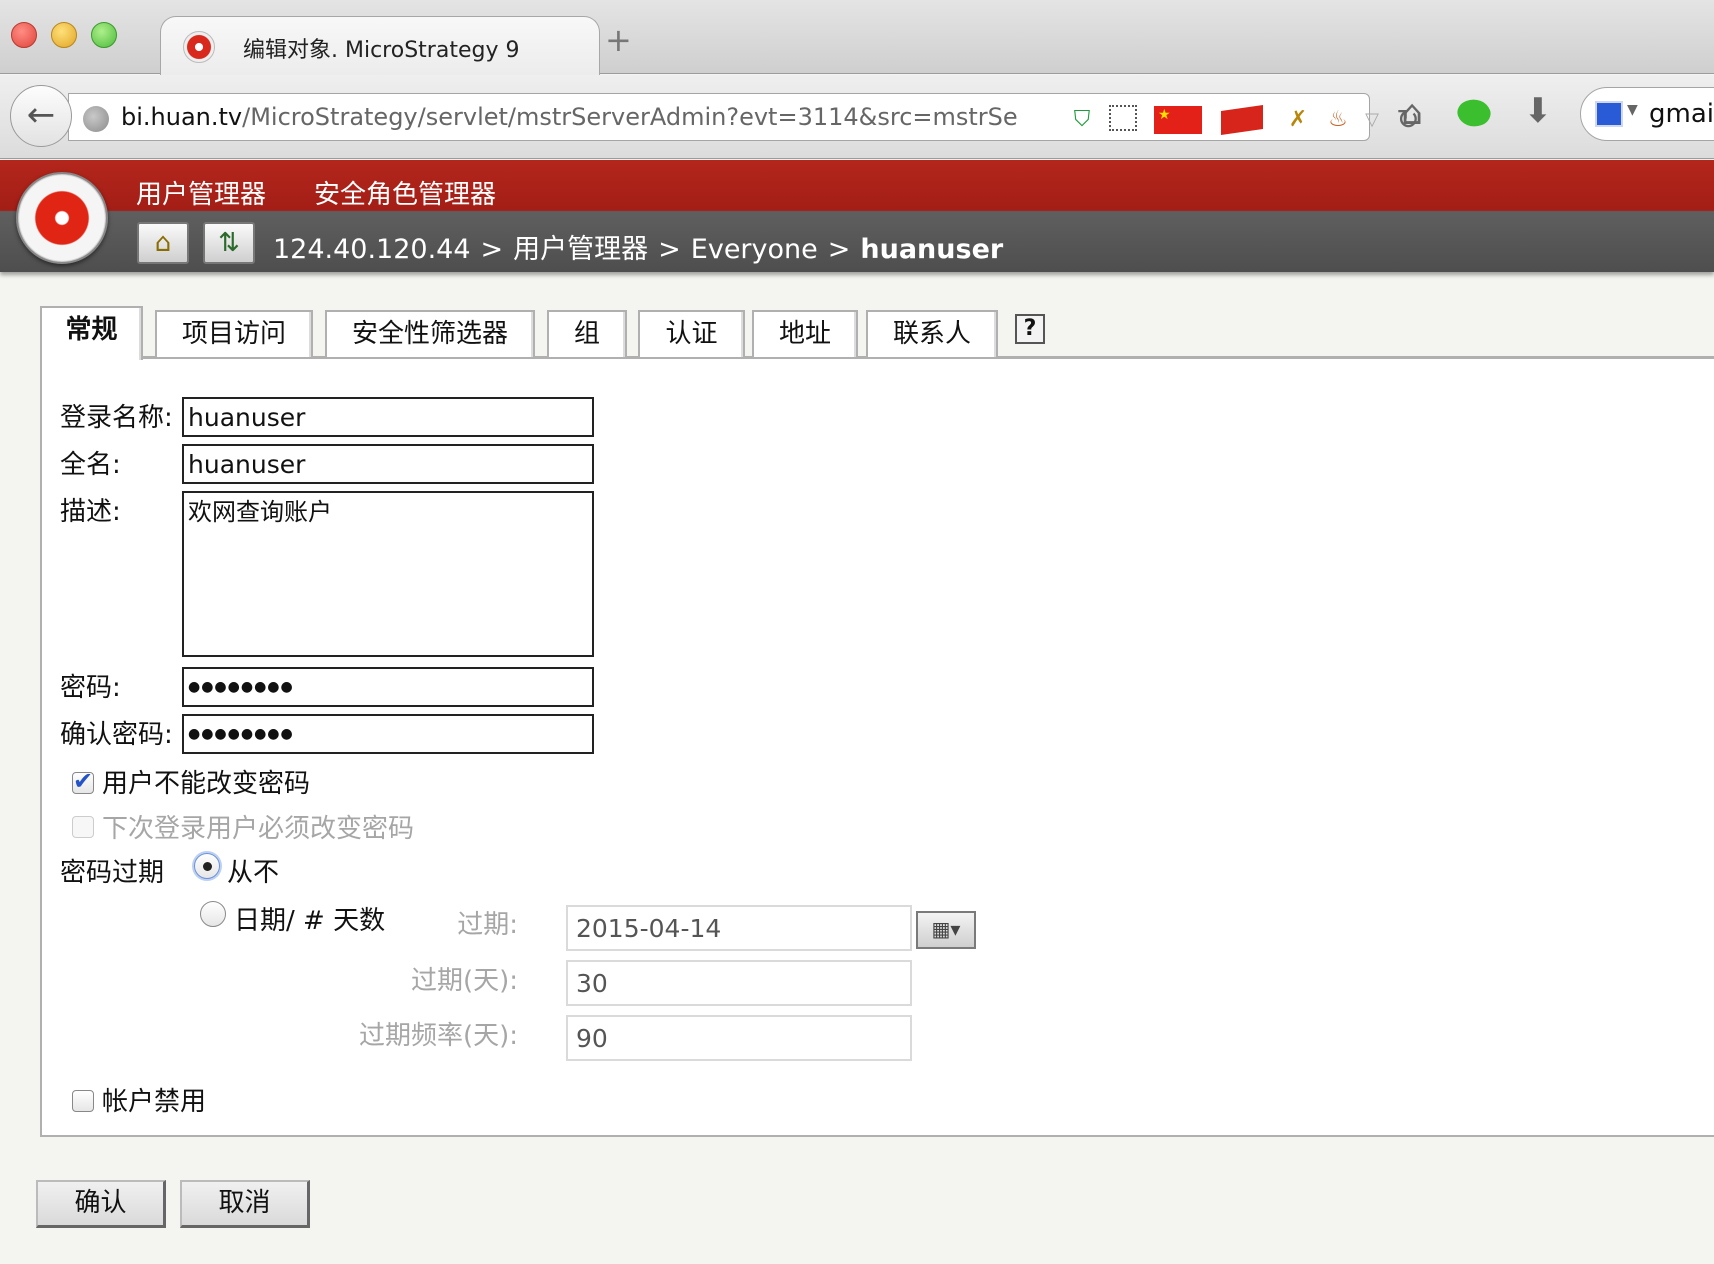 The height and width of the screenshot is (1264, 1714). Describe the element at coordinates (487, 925) in the screenshot. I see `expire-date-label: 过期:` at that location.